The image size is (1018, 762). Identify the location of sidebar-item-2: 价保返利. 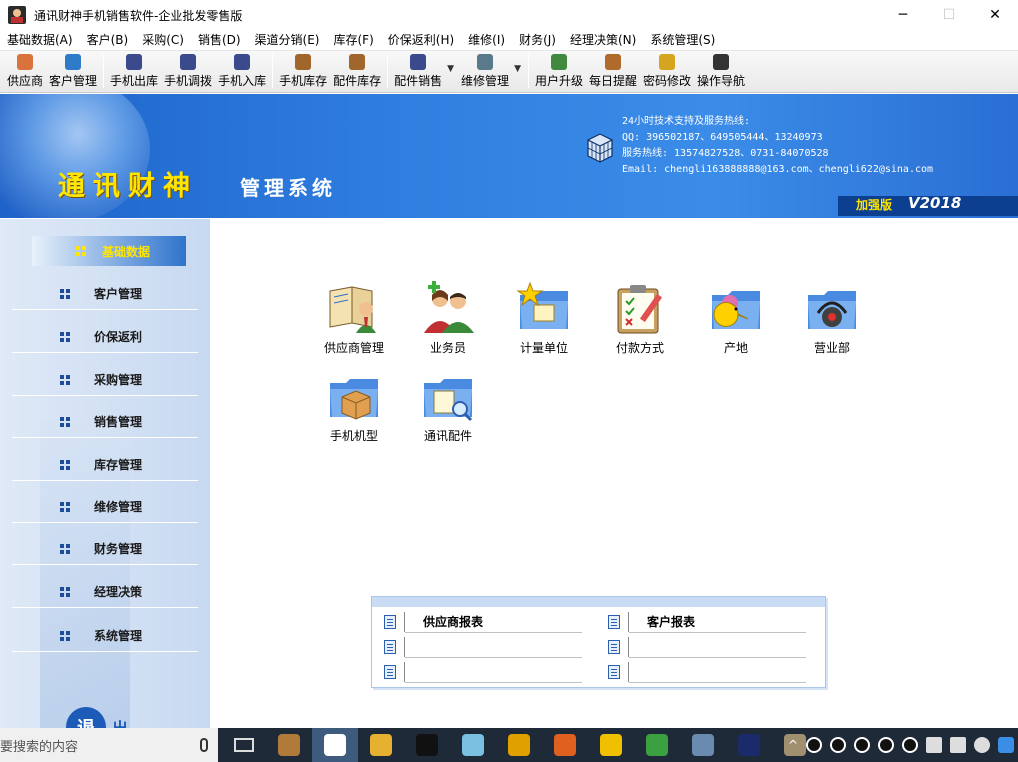
(105, 337).